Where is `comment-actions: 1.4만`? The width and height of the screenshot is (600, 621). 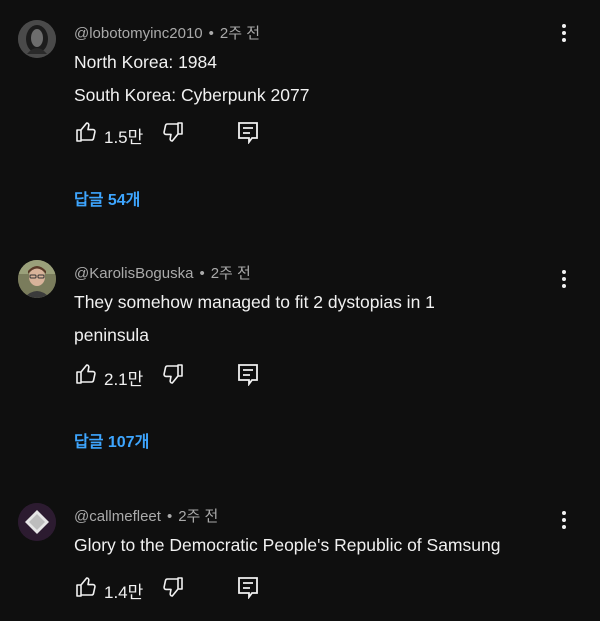
comment-actions: 1.4만 is located at coordinates (184, 588).